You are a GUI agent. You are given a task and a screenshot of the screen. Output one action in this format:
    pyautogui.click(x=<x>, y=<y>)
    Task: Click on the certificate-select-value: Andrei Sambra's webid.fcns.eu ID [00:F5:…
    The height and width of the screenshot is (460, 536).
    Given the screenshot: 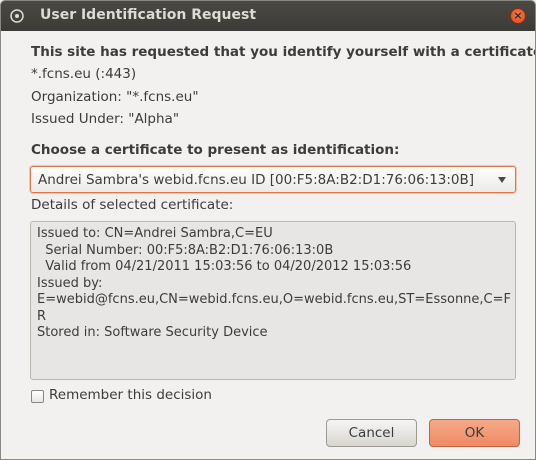 What is the action you would take?
    pyautogui.click(x=256, y=180)
    